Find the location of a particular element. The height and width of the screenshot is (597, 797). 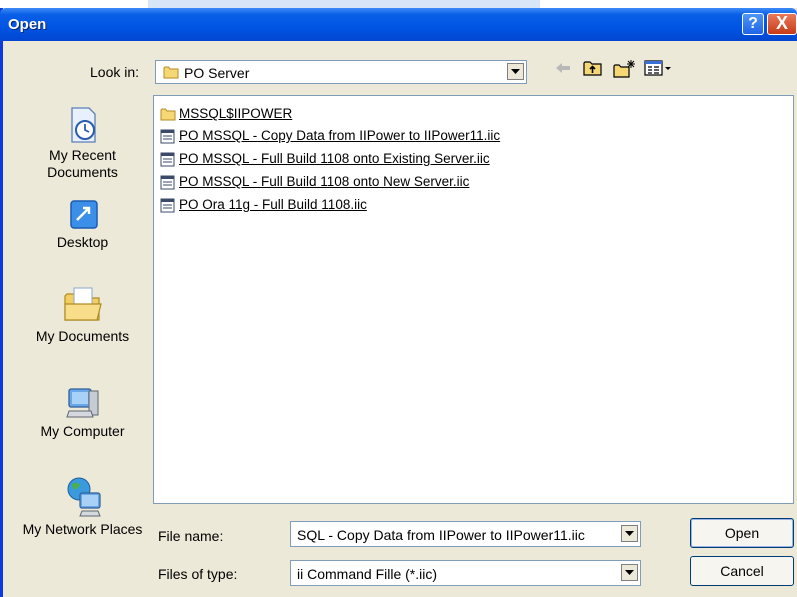

place-network: My Network Places is located at coordinates (82, 506).